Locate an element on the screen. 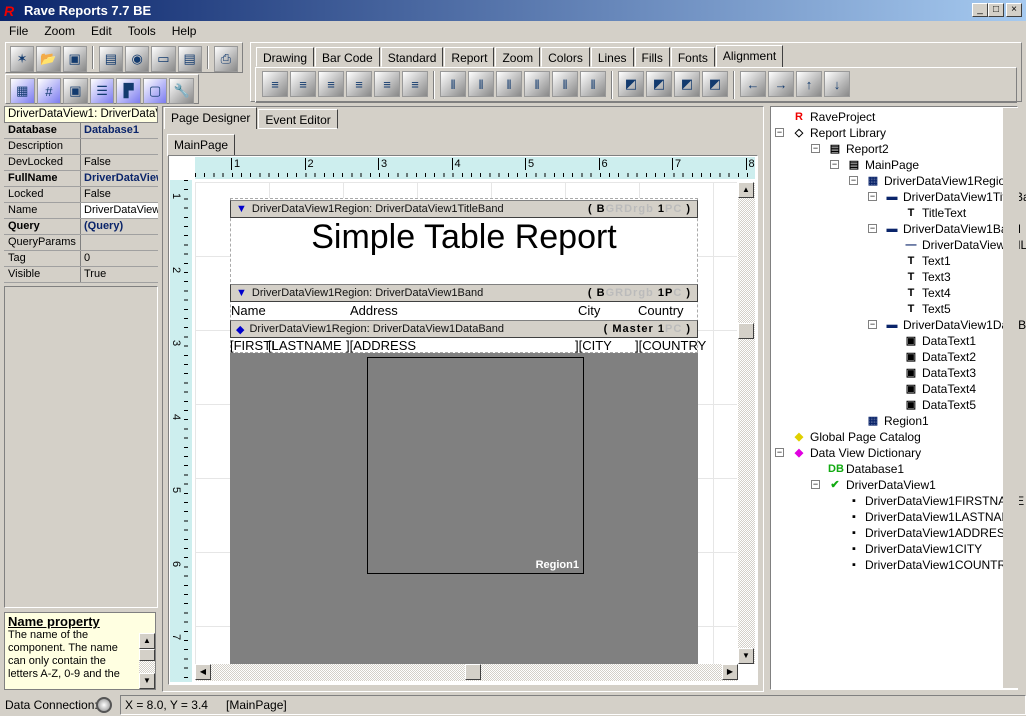 This screenshot has height=716, width=1026. new-global-page-button: ◉ is located at coordinates (137, 59).